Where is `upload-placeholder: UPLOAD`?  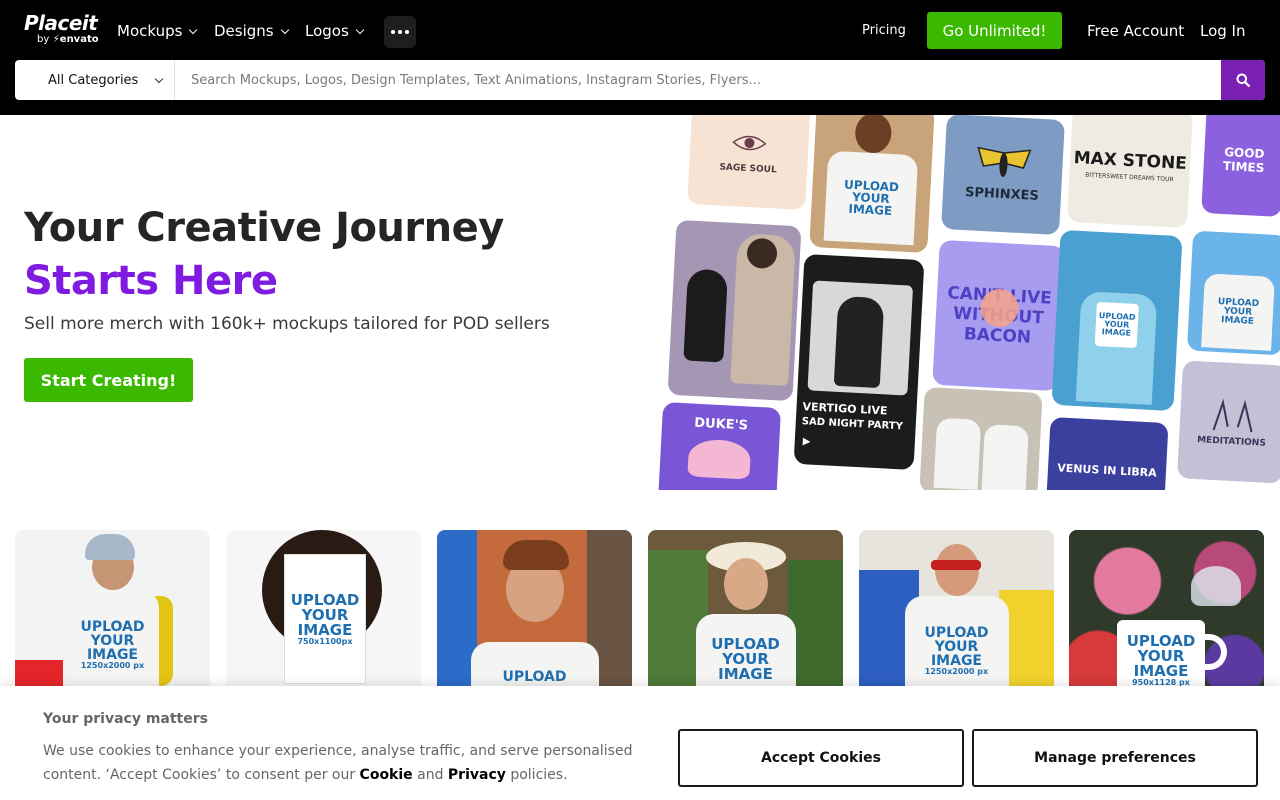
upload-placeholder: UPLOAD is located at coordinates (534, 677).